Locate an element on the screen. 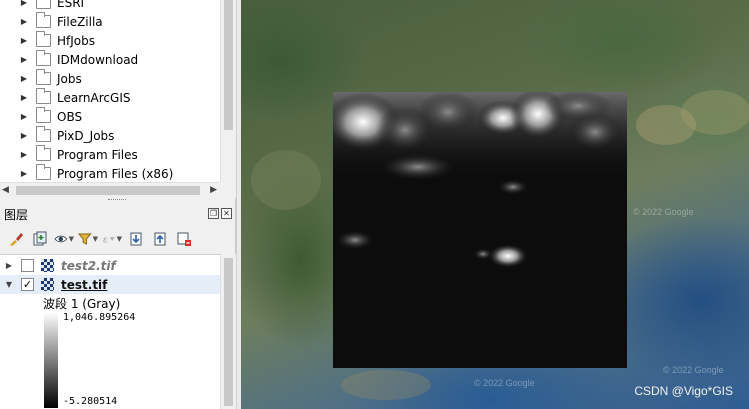 The height and width of the screenshot is (409, 749). layers-panel-header: 图层 ❐ ✕ is located at coordinates (118, 214).